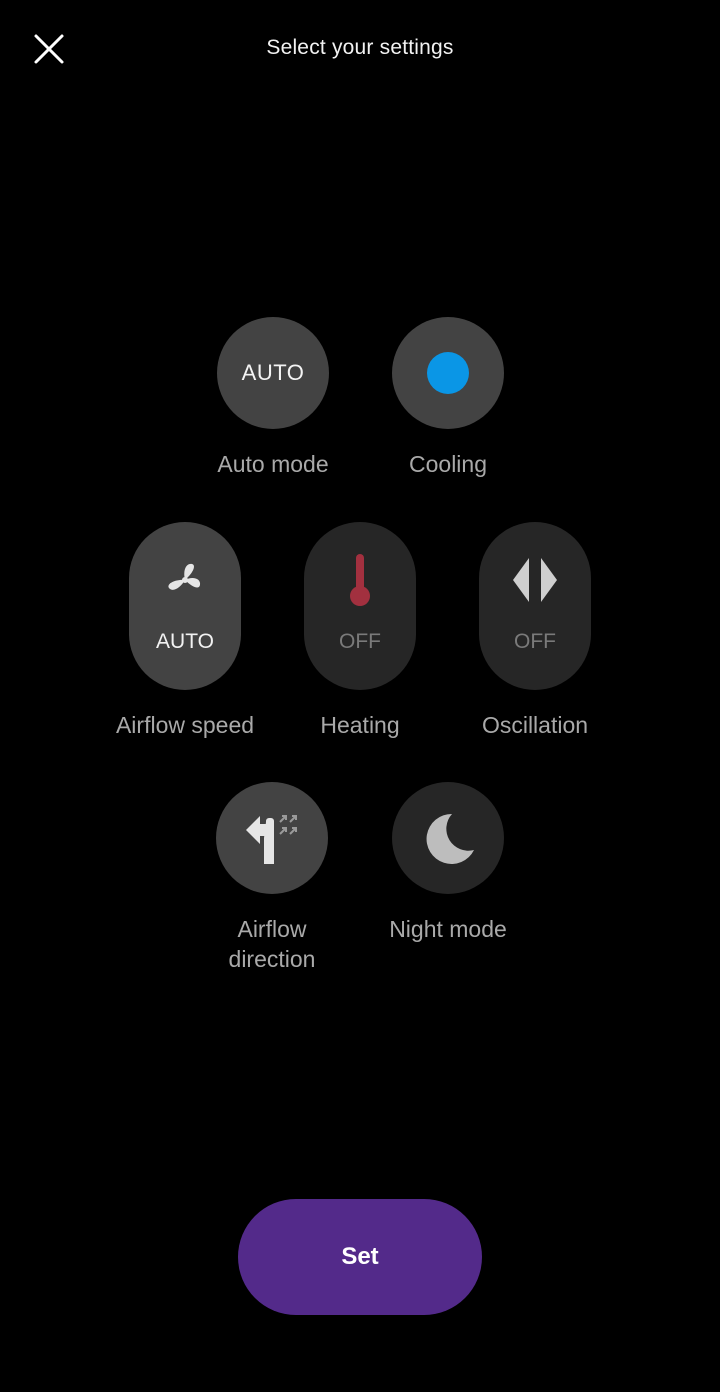  What do you see at coordinates (360, 580) in the screenshot?
I see `thermometer-icon` at bounding box center [360, 580].